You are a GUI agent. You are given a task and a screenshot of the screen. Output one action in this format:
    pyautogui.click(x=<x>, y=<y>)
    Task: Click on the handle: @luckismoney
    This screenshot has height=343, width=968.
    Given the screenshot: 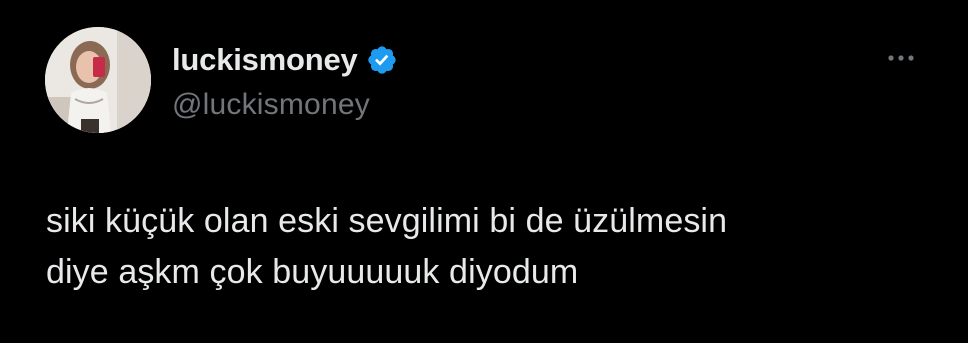 What is the action you would take?
    pyautogui.click(x=285, y=105)
    